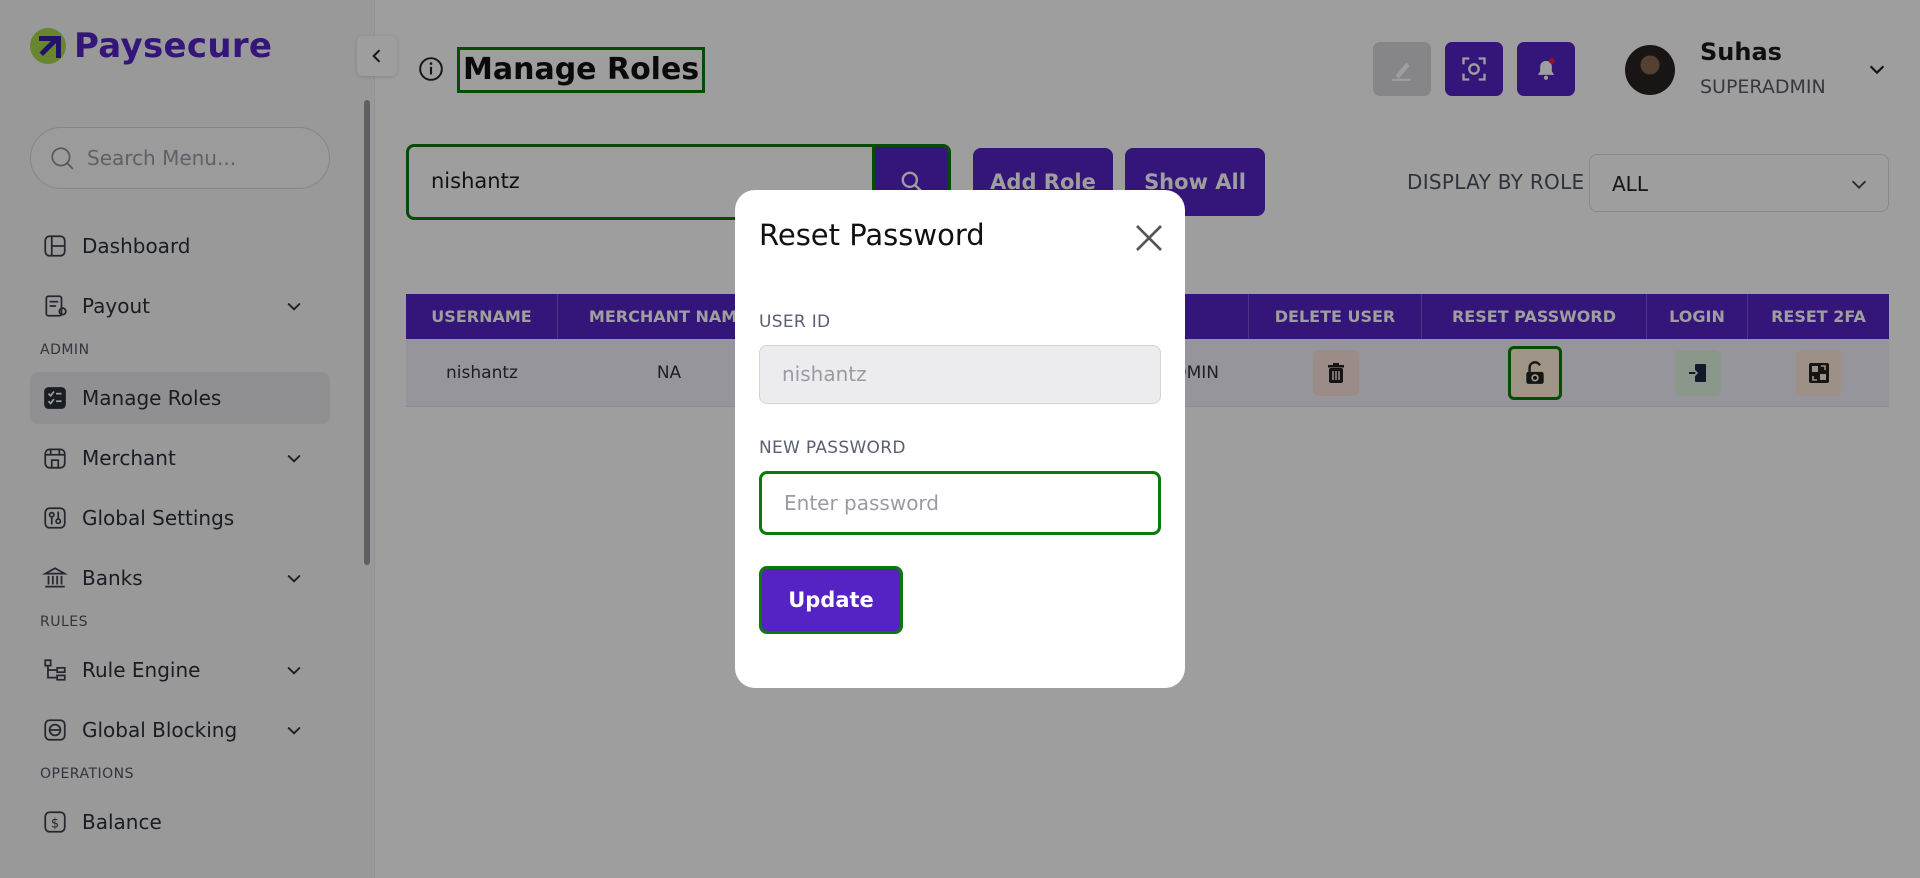  What do you see at coordinates (960, 374) in the screenshot?
I see `user-id-field: nishantz` at bounding box center [960, 374].